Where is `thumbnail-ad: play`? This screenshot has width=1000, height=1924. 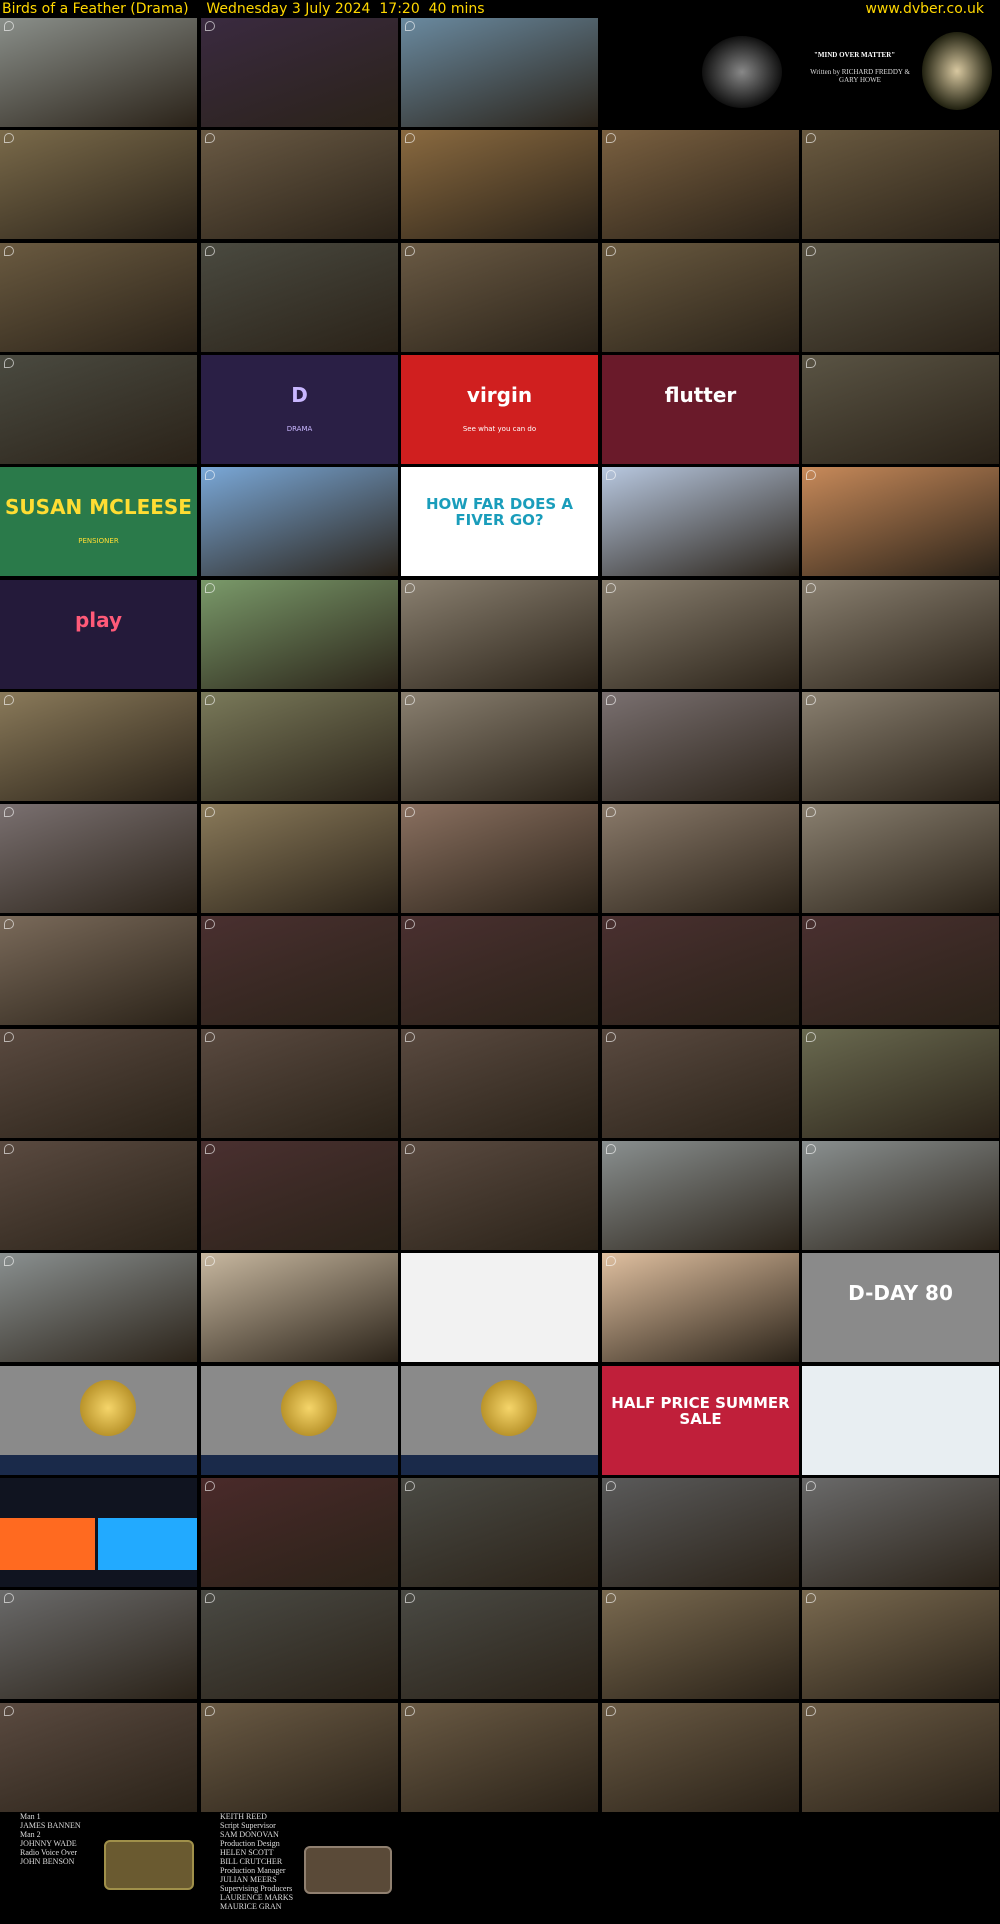
thumbnail-ad: play is located at coordinates (98, 634).